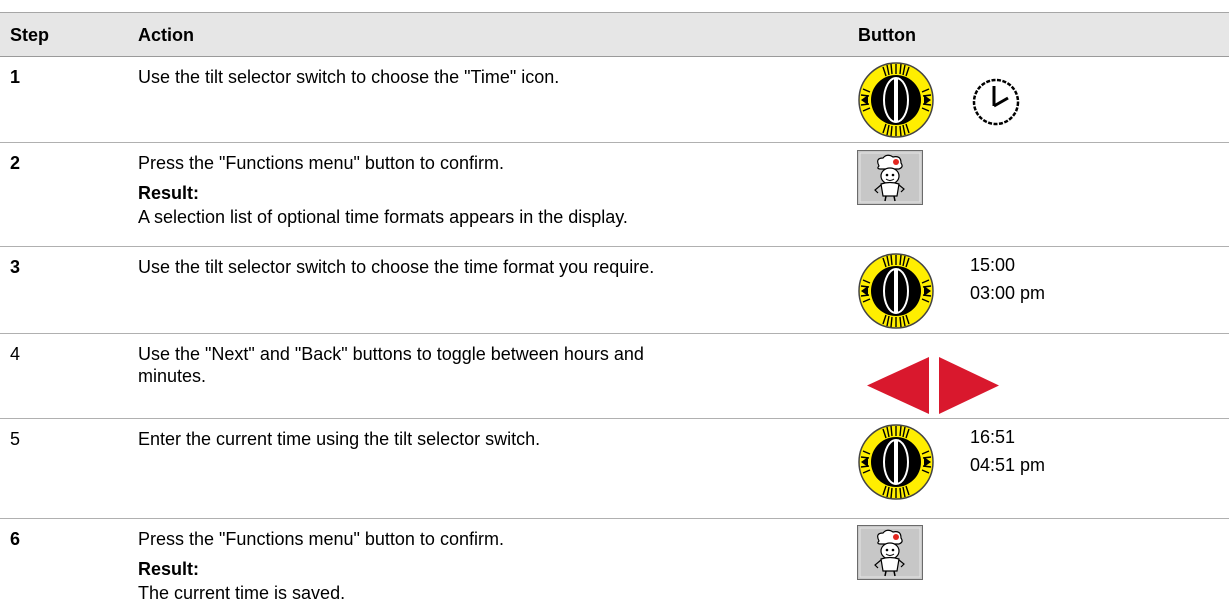 The image size is (1229, 615). What do you see at coordinates (1008, 293) in the screenshot?
I see `time-format-12h: 03:00 pm` at bounding box center [1008, 293].